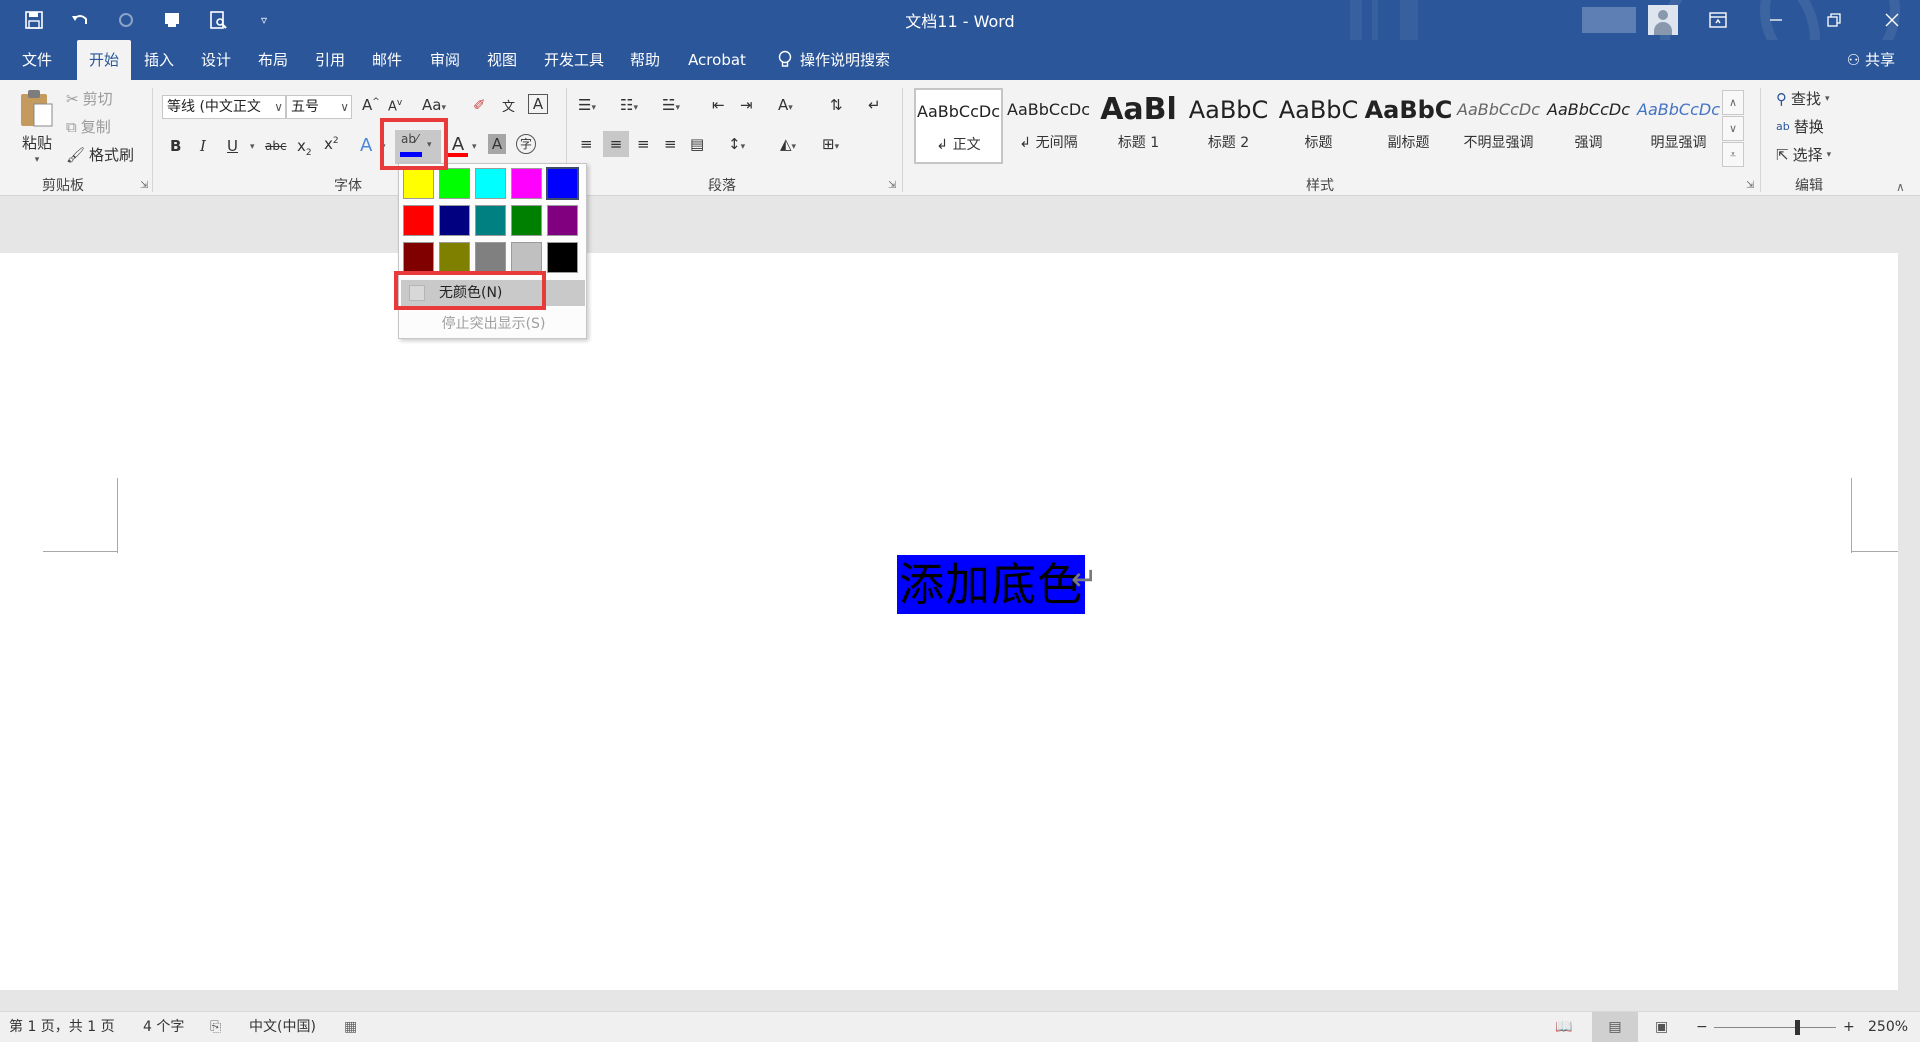 This screenshot has height=1042, width=1920. What do you see at coordinates (175, 146) in the screenshot?
I see `bold-icon: B` at bounding box center [175, 146].